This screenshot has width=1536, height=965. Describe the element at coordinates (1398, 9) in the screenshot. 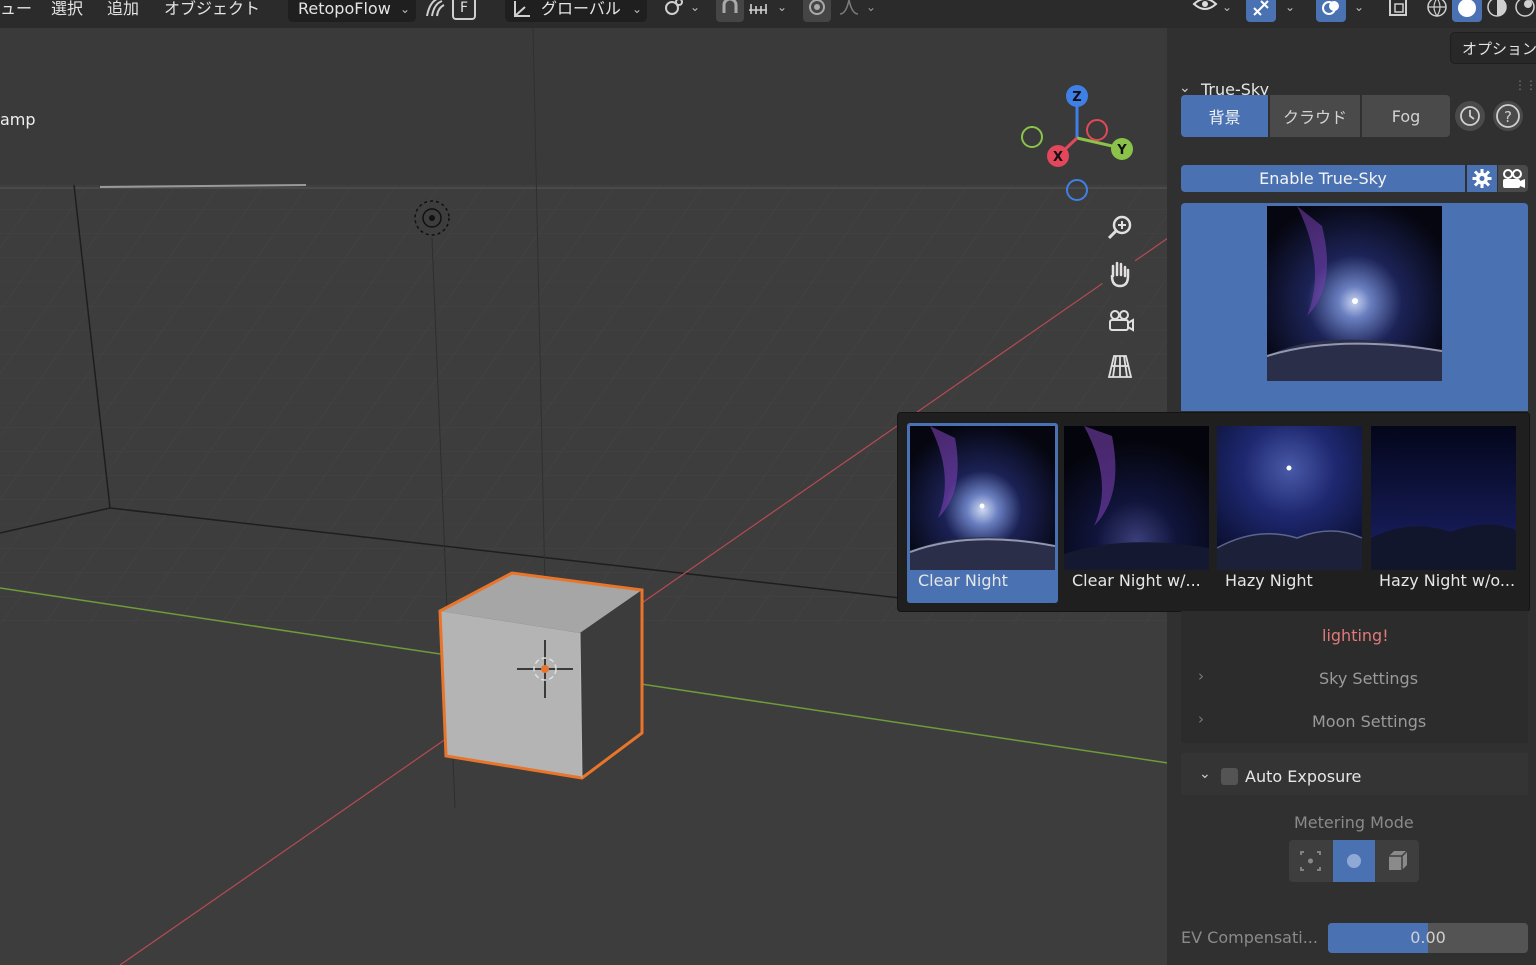

I see `xray-toggle-icon` at that location.